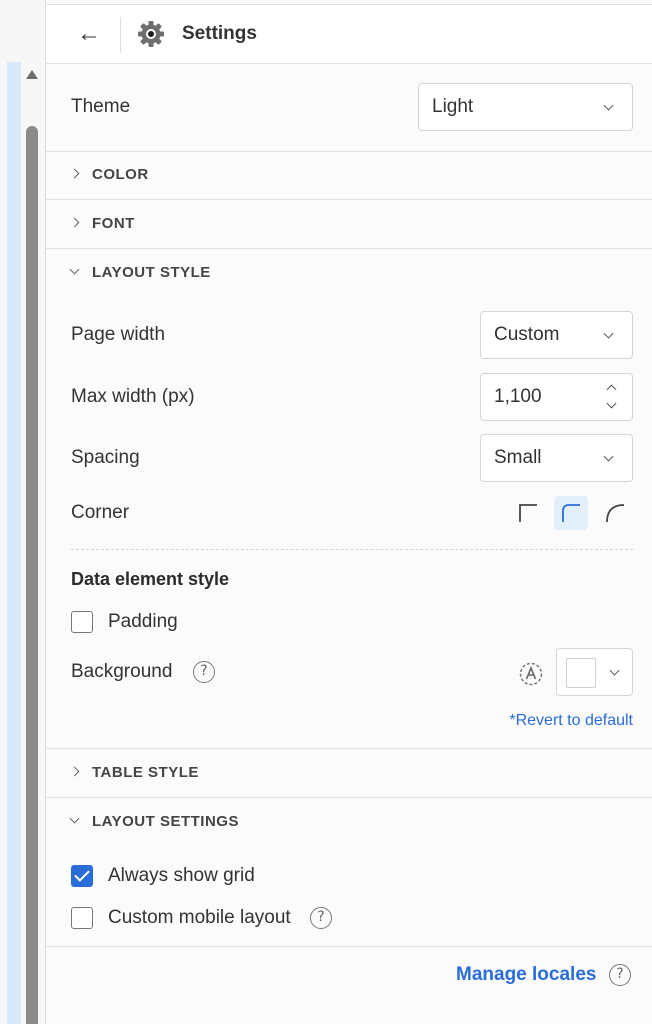 The height and width of the screenshot is (1024, 652). I want to click on page-title: Settings, so click(219, 33).